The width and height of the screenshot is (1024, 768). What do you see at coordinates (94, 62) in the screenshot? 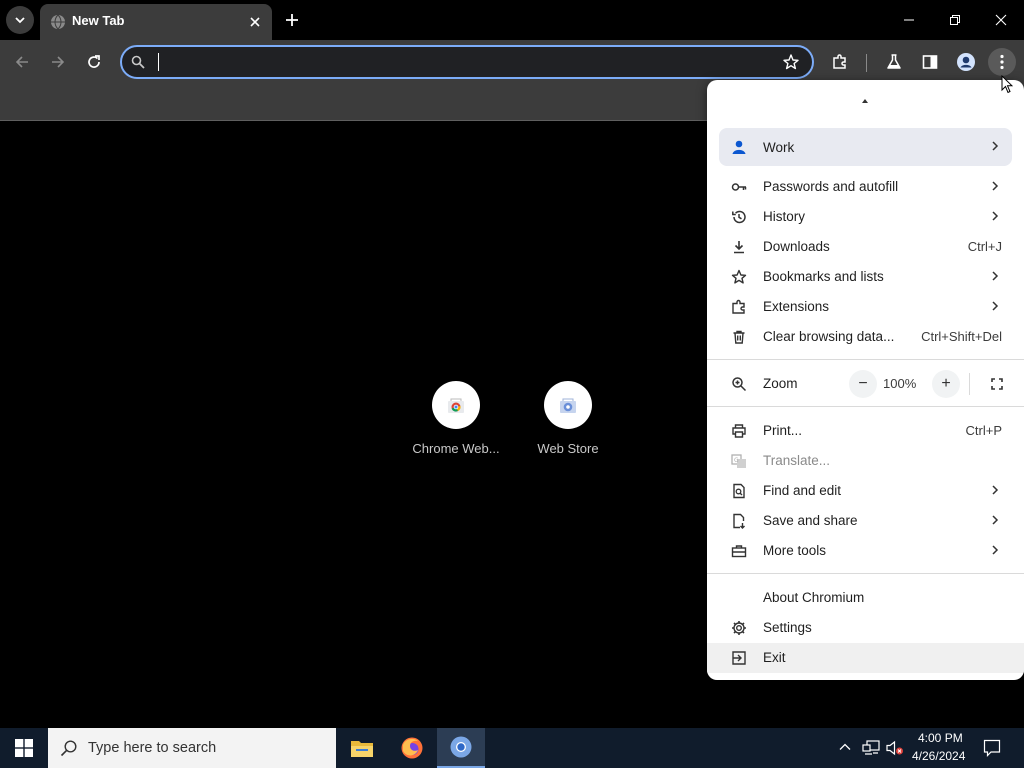
I see `reload-button` at bounding box center [94, 62].